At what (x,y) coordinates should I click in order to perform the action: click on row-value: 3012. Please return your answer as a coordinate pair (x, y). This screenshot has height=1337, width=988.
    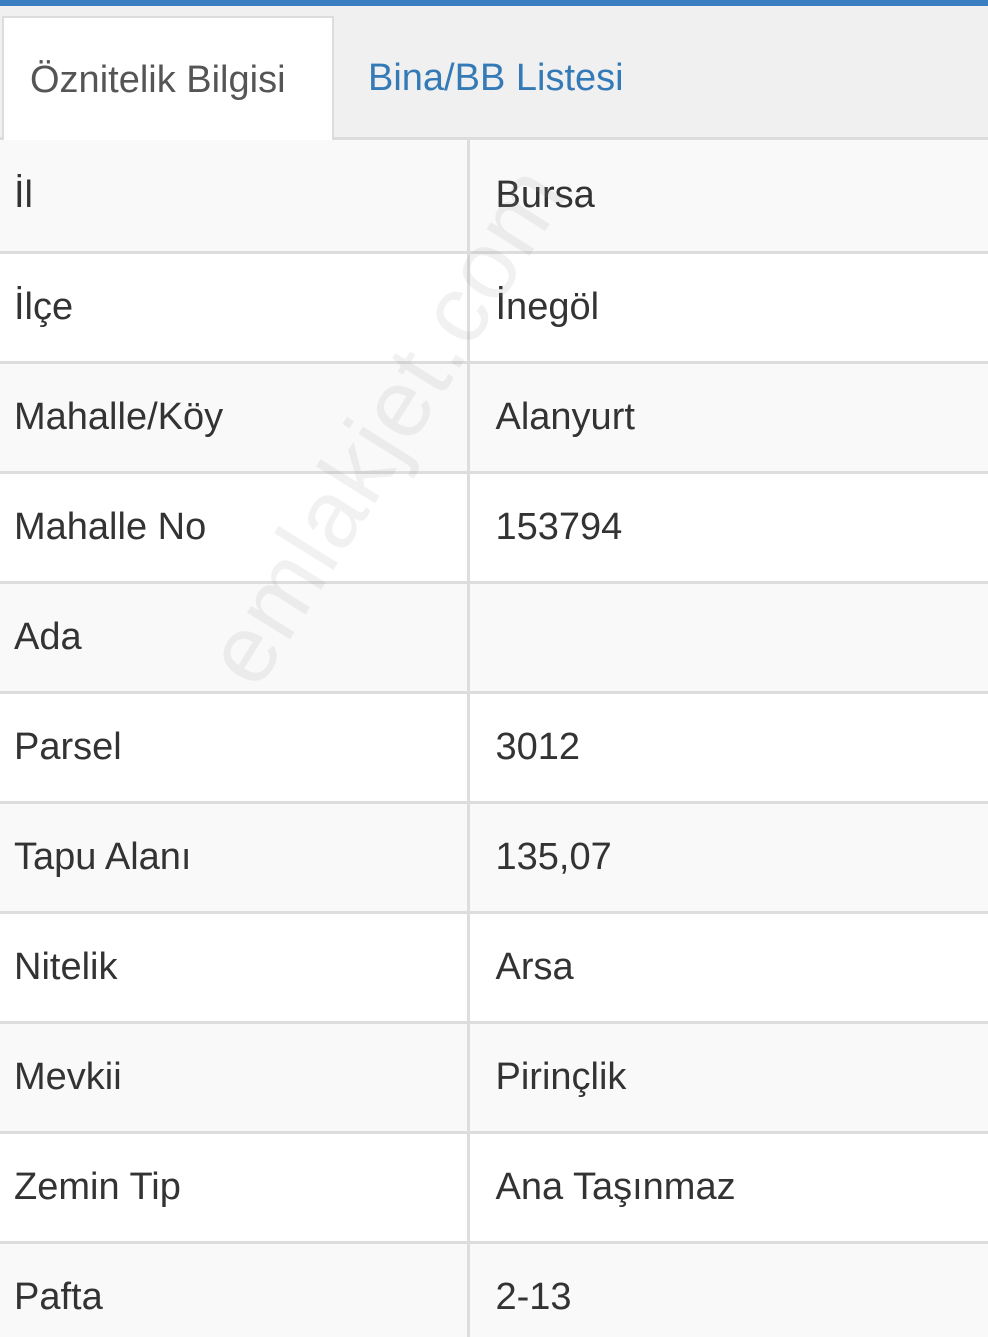
    Looking at the image, I should click on (728, 748).